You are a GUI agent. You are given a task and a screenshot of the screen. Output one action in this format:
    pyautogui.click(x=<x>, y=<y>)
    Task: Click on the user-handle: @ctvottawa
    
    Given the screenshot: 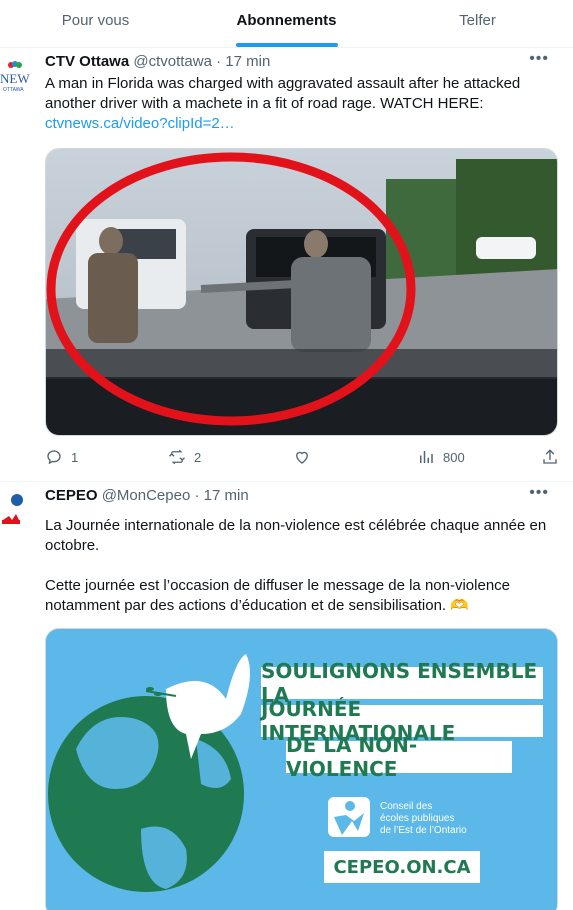 What is the action you would take?
    pyautogui.click(x=172, y=61)
    